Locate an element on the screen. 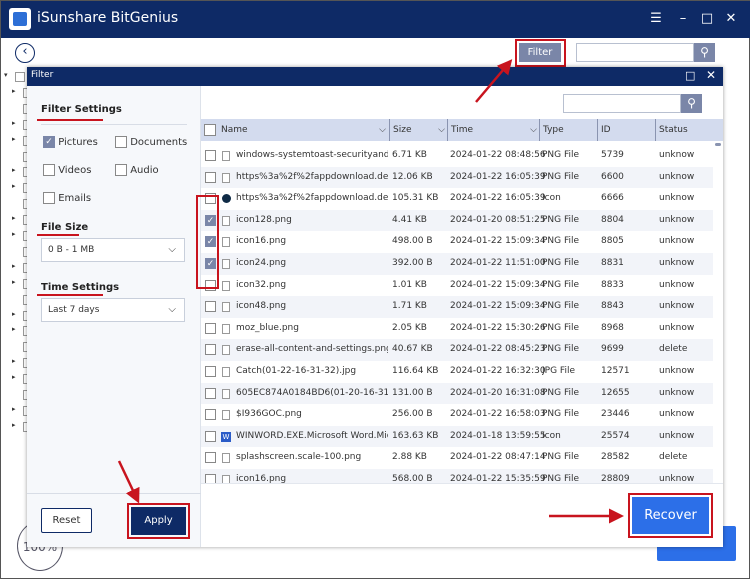 This screenshot has width=750, height=580. arrow-to-apply is located at coordinates (128, 482).